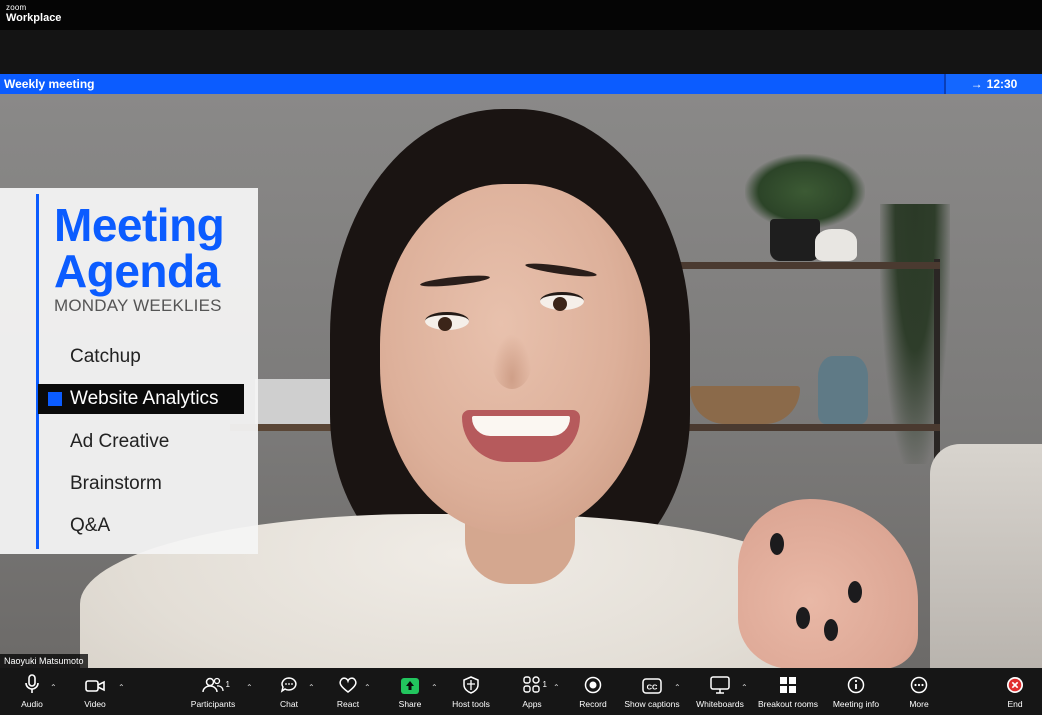 The width and height of the screenshot is (1042, 715). What do you see at coordinates (856, 681) in the screenshot?
I see `info-icon` at bounding box center [856, 681].